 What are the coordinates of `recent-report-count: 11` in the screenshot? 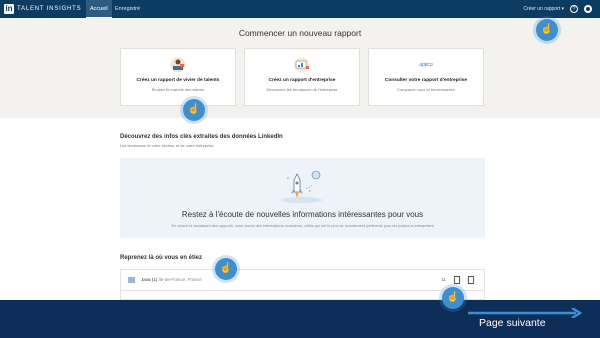 It's located at (443, 279).